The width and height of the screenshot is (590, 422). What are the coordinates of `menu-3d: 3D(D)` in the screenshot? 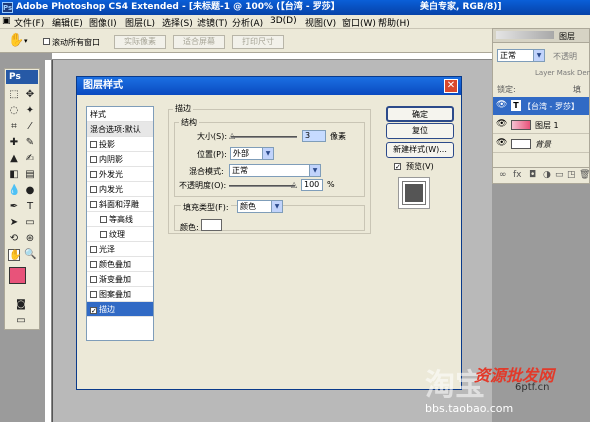 It's located at (283, 21).